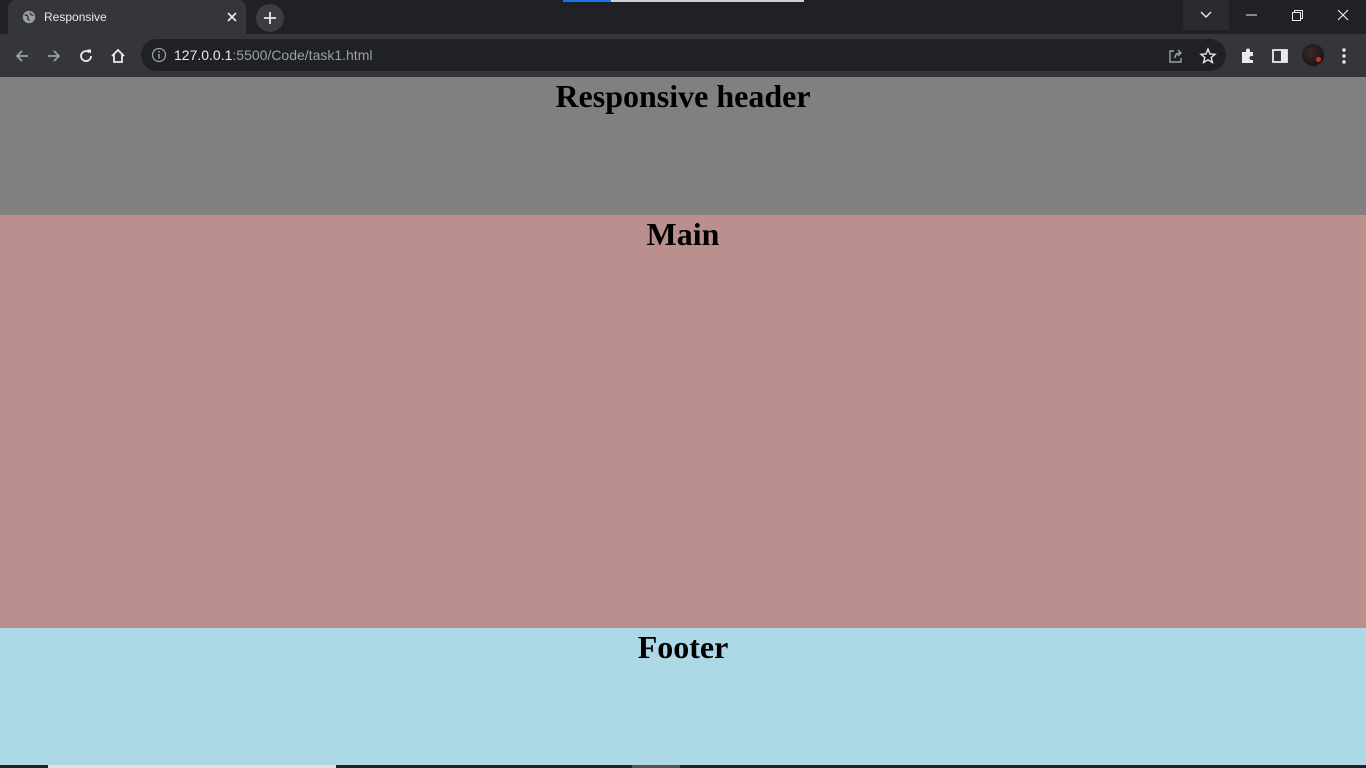 Image resolution: width=1366 pixels, height=768 pixels. What do you see at coordinates (587, 1) in the screenshot?
I see `tab-strip-indicator-blue` at bounding box center [587, 1].